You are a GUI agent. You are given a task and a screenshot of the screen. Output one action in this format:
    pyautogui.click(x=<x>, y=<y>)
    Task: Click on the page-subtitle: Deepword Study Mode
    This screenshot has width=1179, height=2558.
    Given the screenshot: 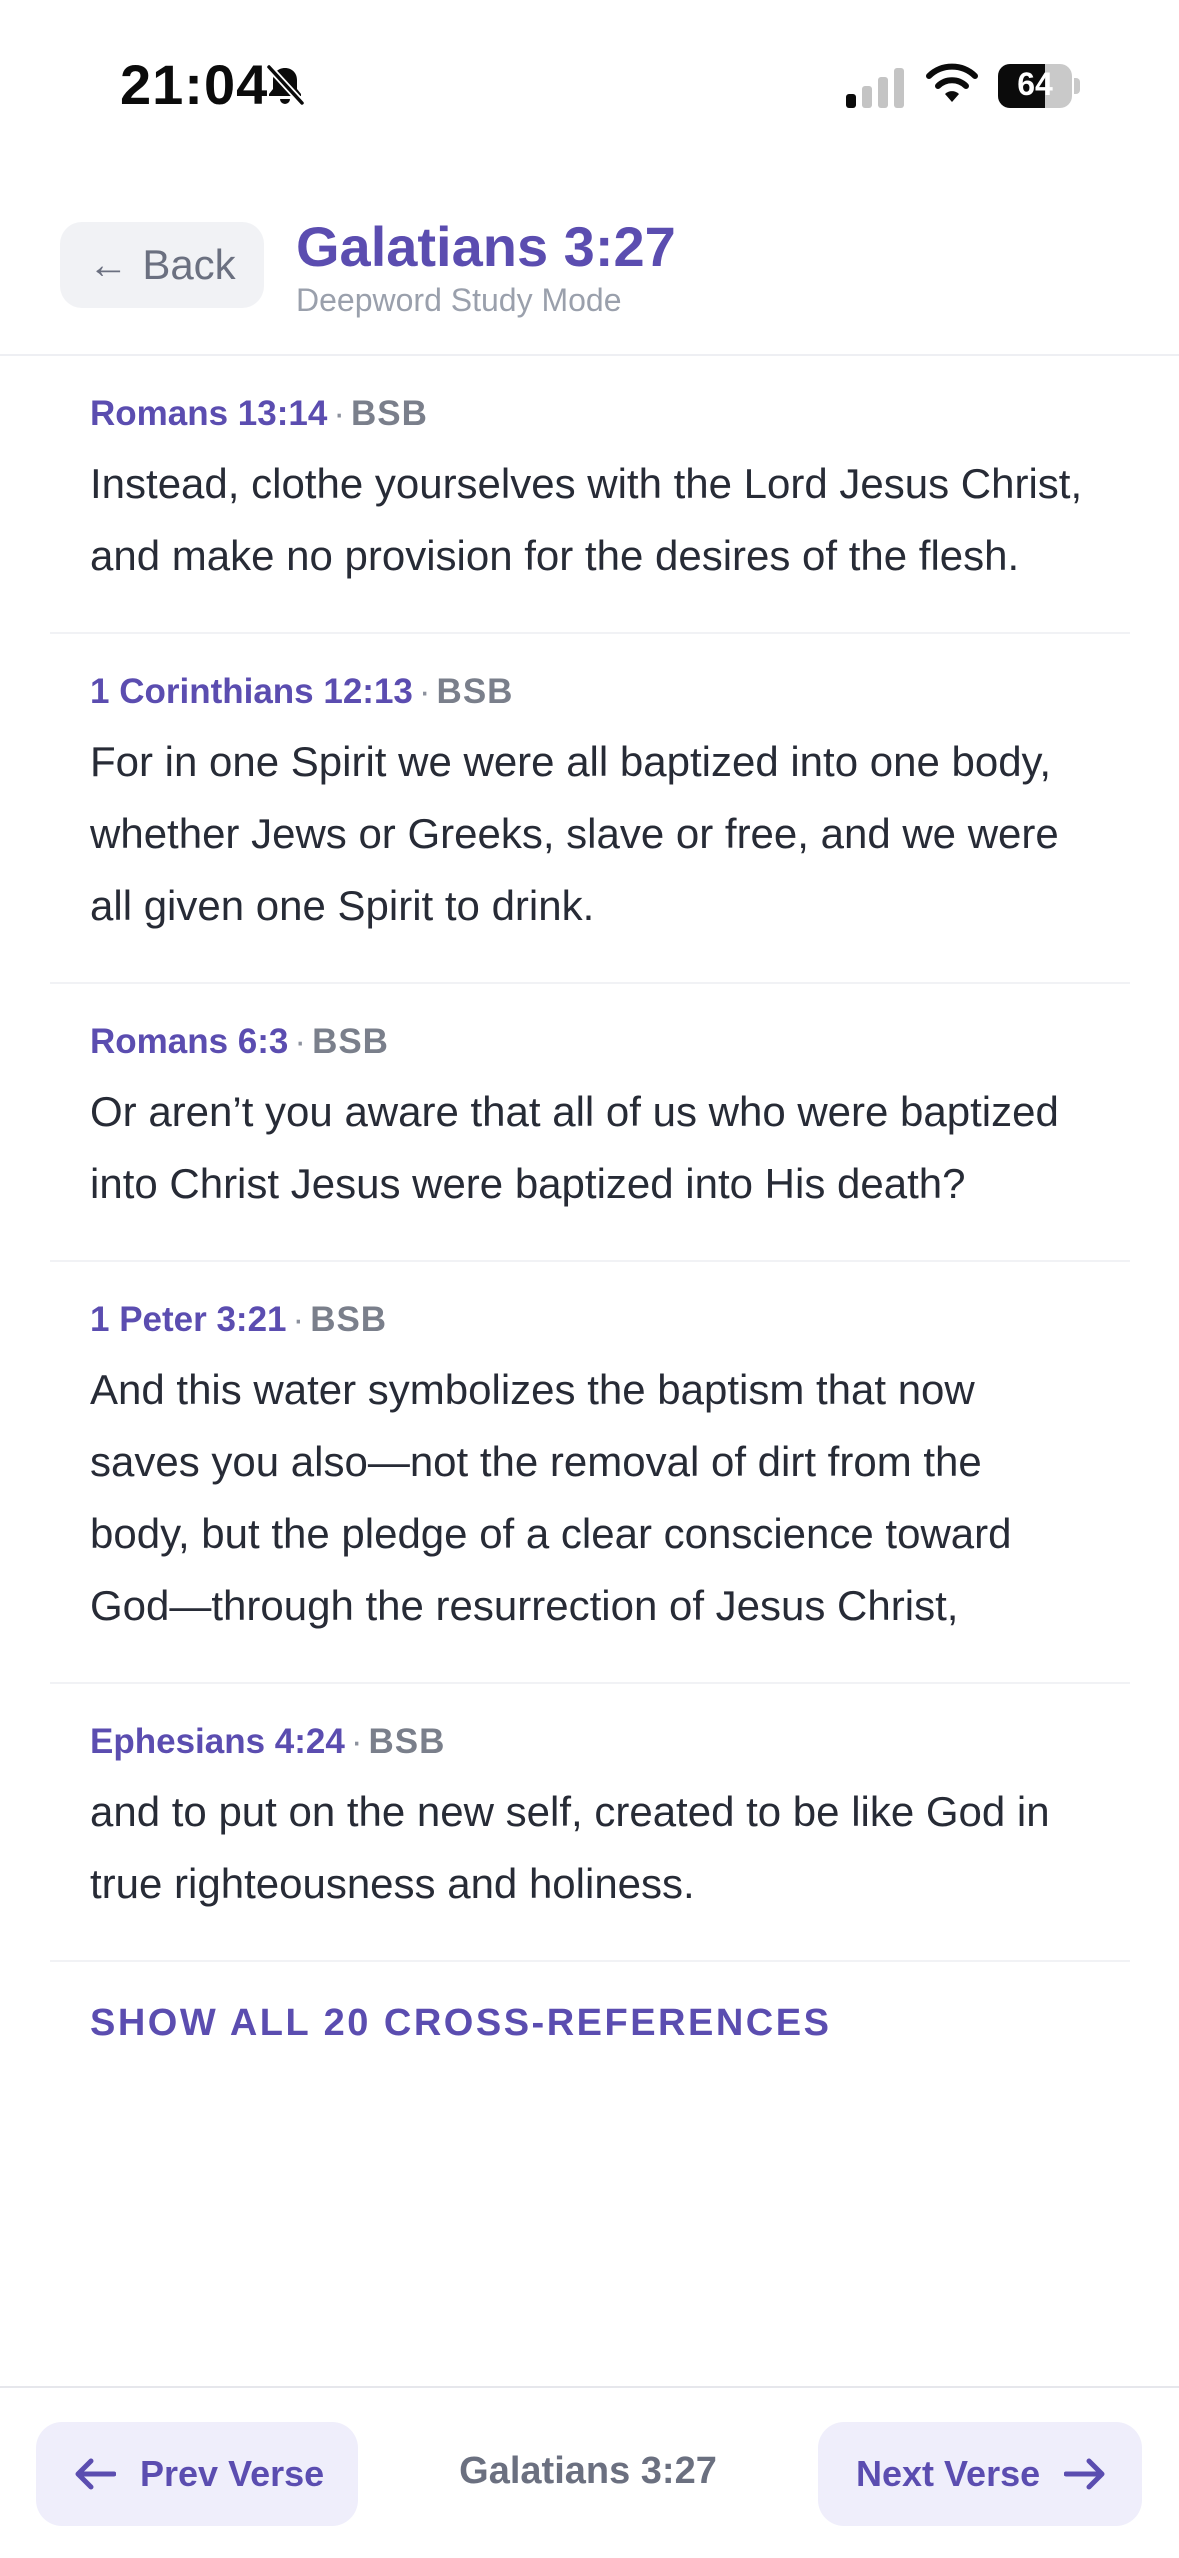 What is the action you would take?
    pyautogui.click(x=459, y=300)
    